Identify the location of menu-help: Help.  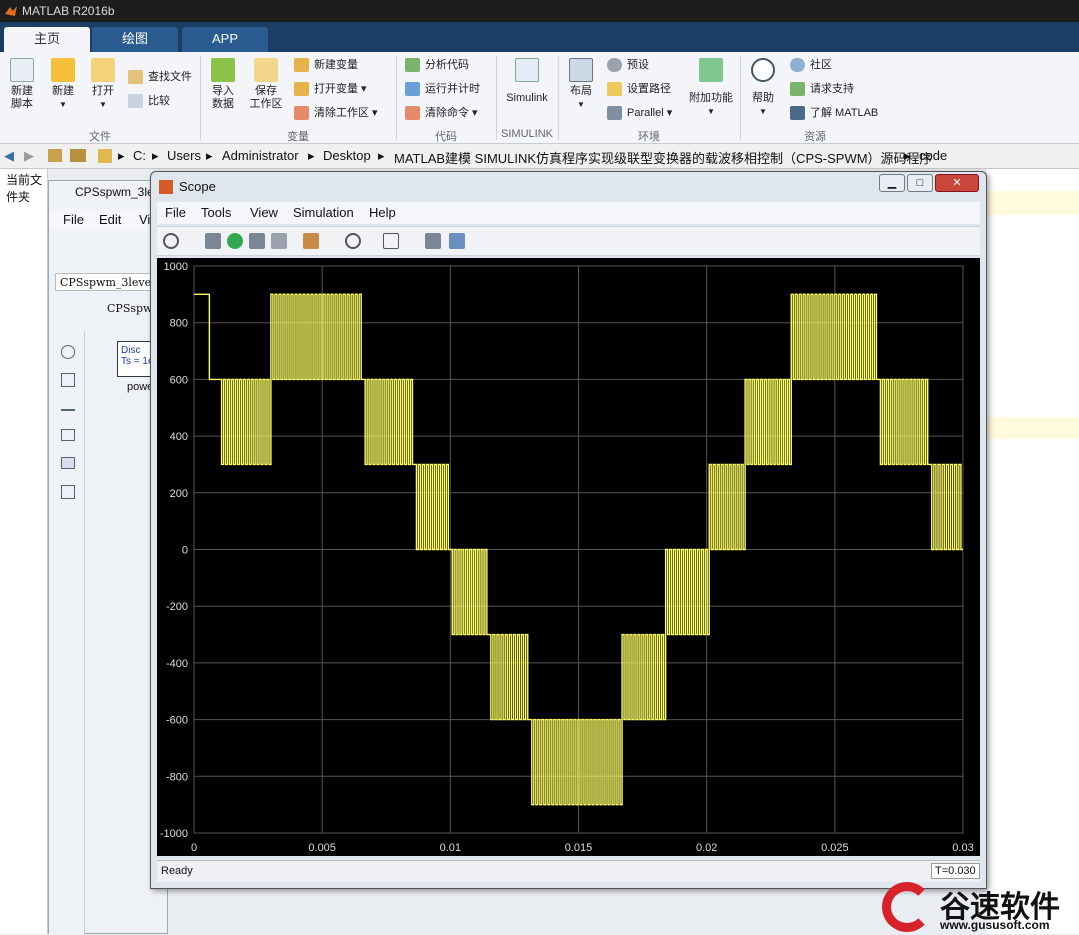
(382, 212).